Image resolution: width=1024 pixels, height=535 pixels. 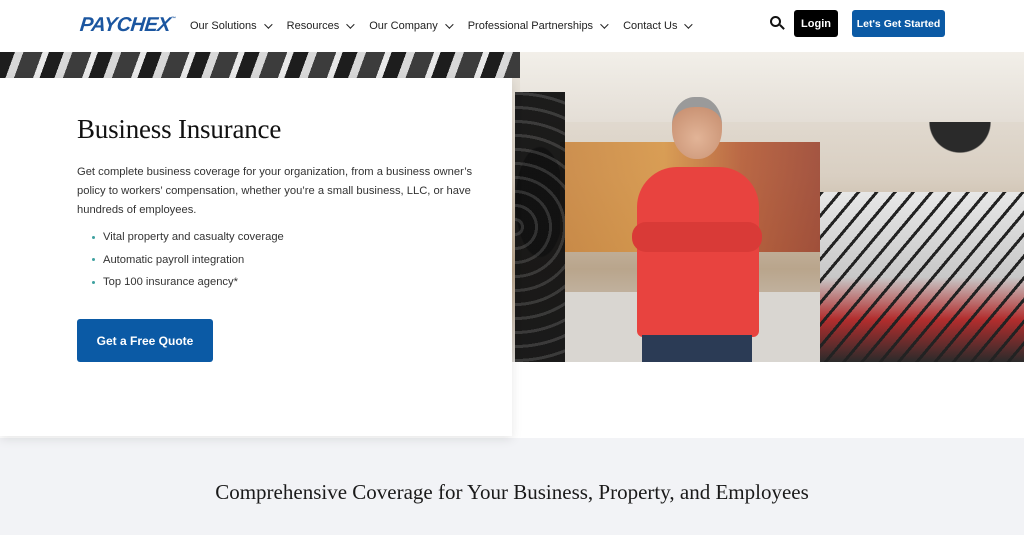 I want to click on nav-our-company: Our Company, so click(x=411, y=26).